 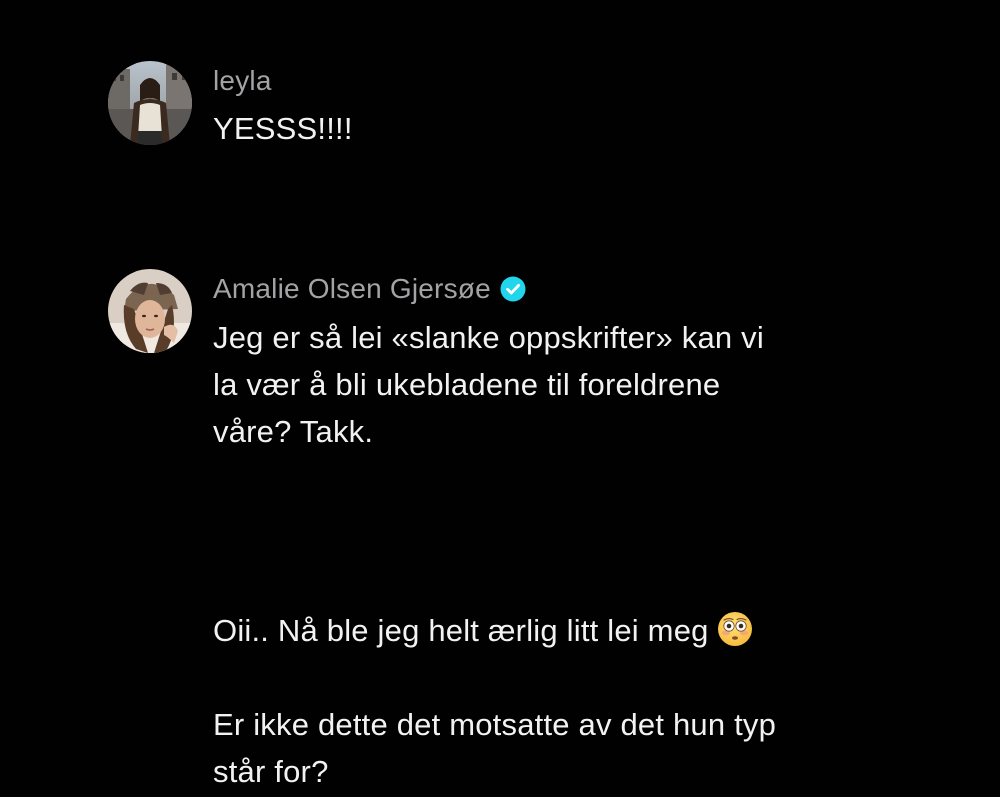 I want to click on user-avatar-amalie-icon, so click(x=150, y=311).